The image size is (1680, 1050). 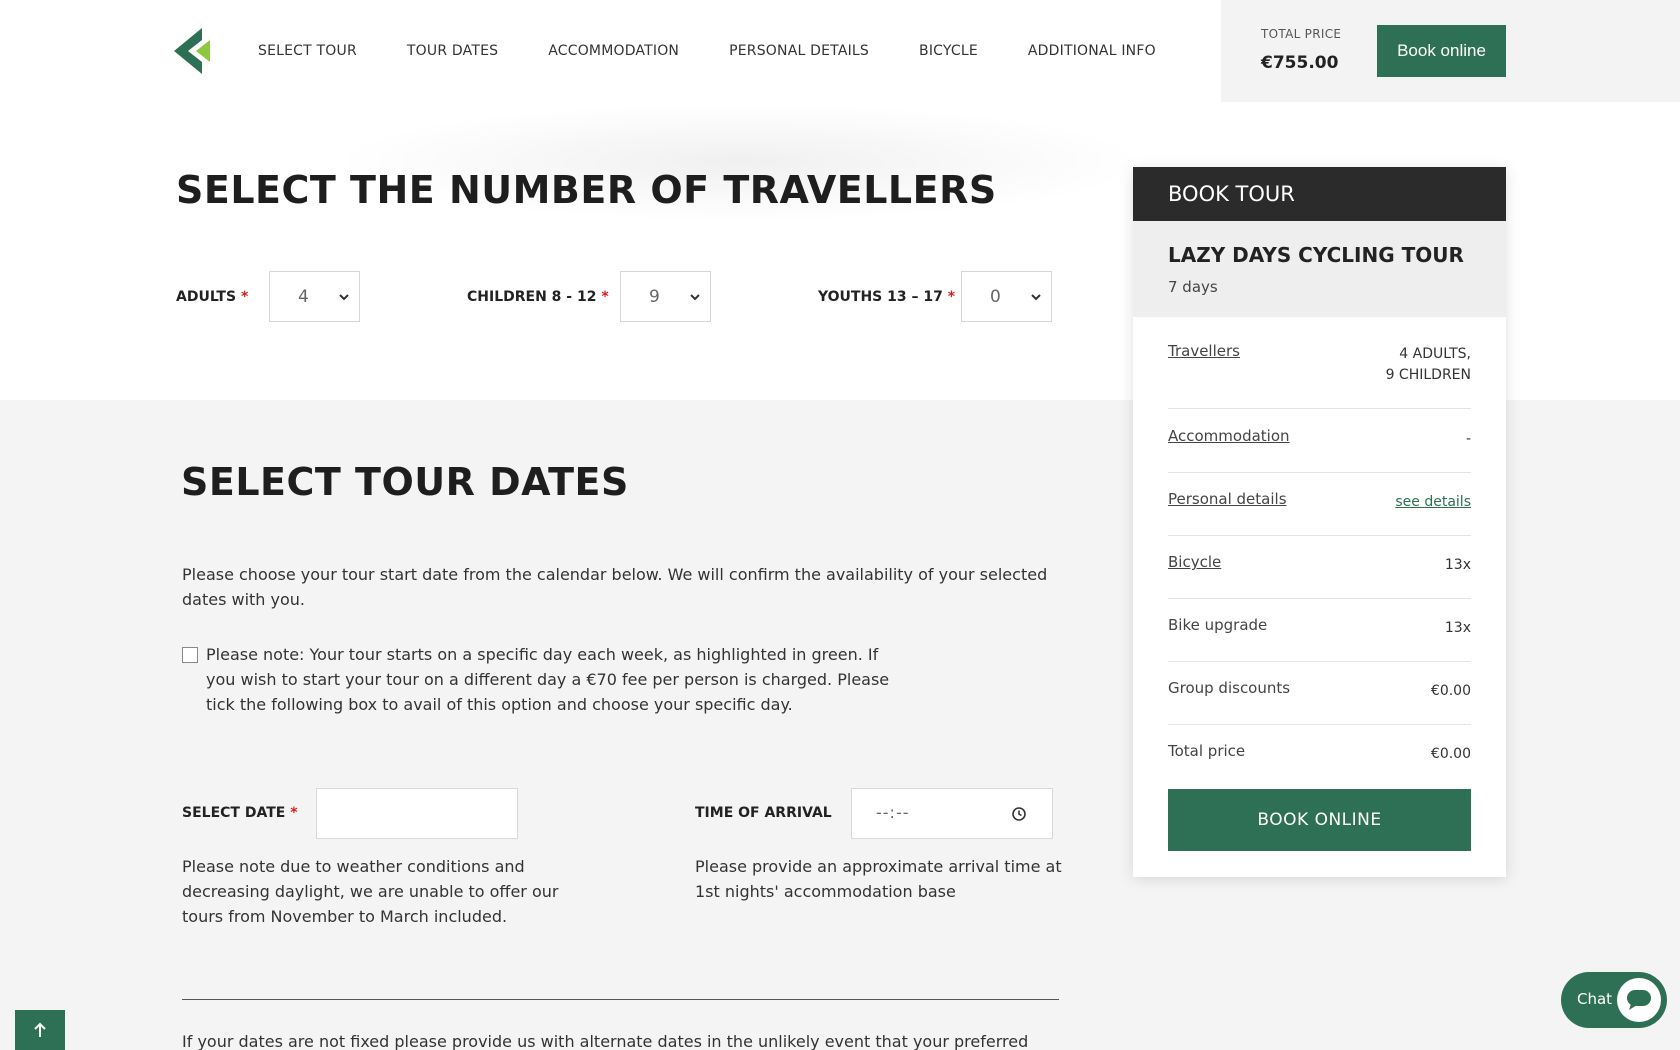 What do you see at coordinates (1639, 1000) in the screenshot?
I see `chat-bubble-icon` at bounding box center [1639, 1000].